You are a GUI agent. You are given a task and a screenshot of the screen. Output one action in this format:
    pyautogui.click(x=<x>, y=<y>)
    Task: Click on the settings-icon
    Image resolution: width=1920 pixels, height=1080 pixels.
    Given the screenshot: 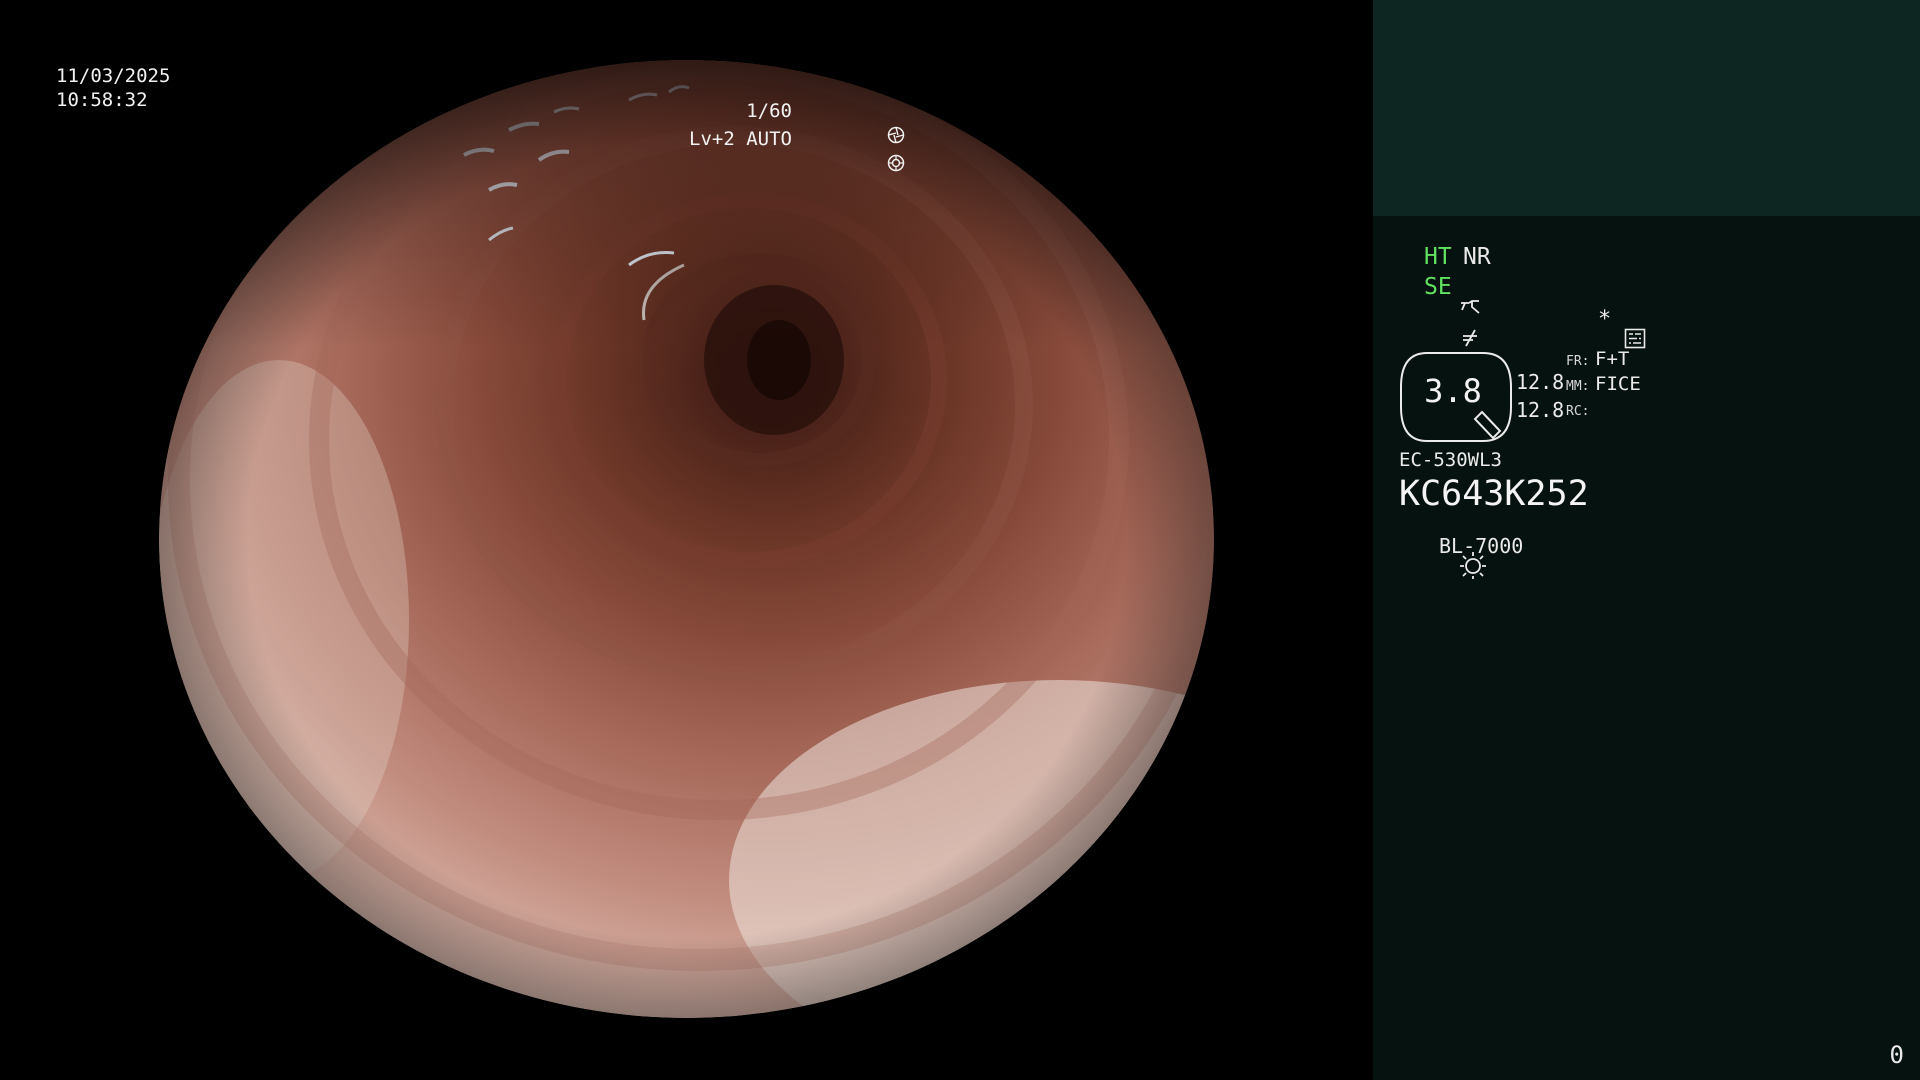 What is the action you would take?
    pyautogui.click(x=1606, y=329)
    